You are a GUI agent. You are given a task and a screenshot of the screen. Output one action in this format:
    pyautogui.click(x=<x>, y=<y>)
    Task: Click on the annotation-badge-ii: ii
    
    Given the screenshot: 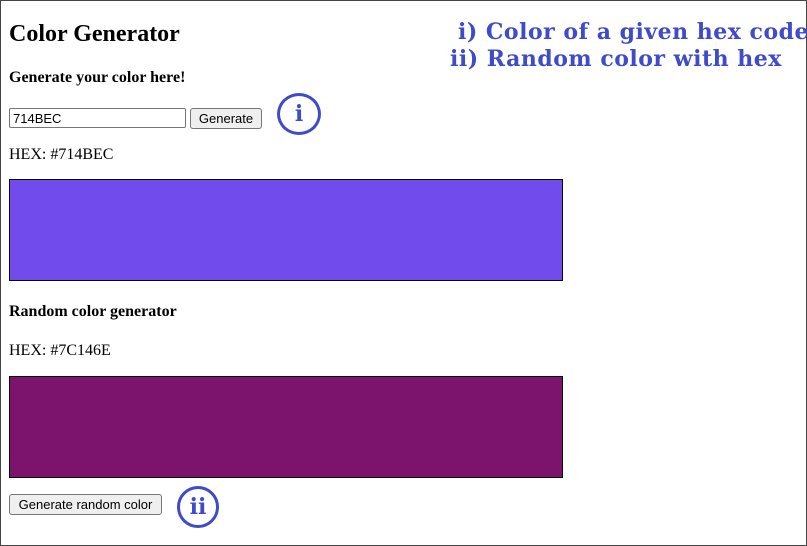 What is the action you would take?
    pyautogui.click(x=198, y=507)
    